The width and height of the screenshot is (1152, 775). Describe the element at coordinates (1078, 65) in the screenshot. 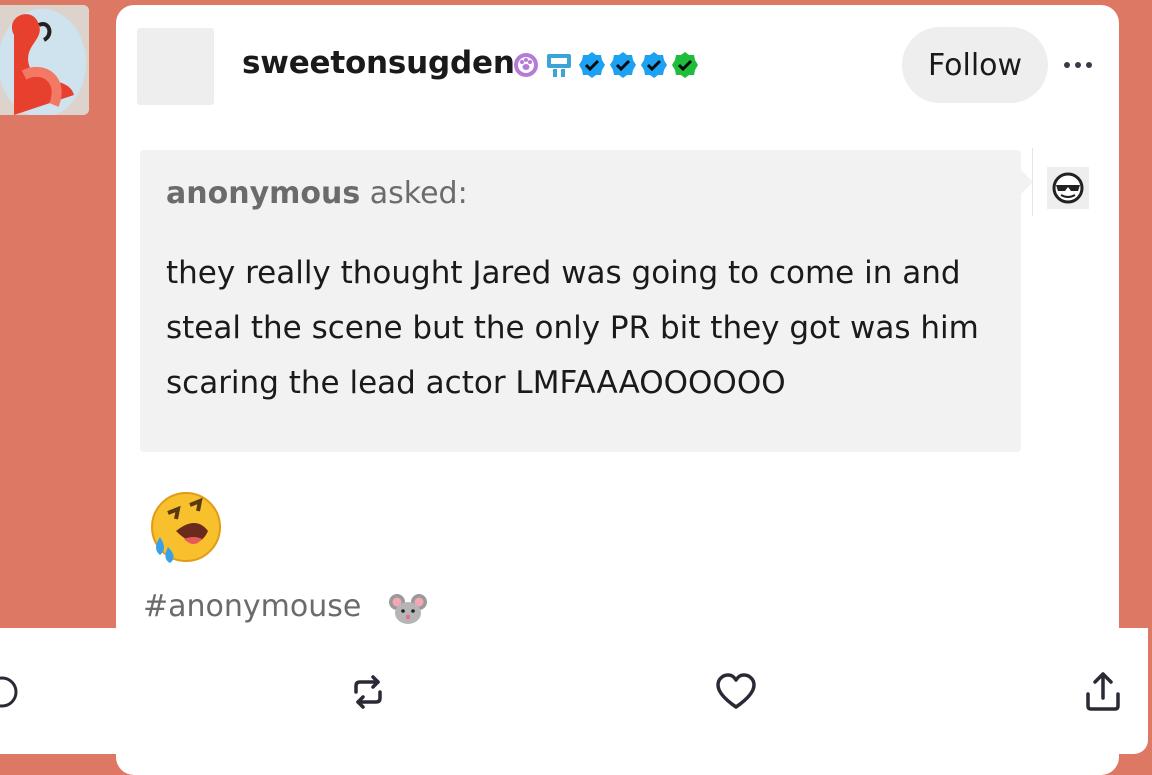

I see `more-options-icon` at that location.